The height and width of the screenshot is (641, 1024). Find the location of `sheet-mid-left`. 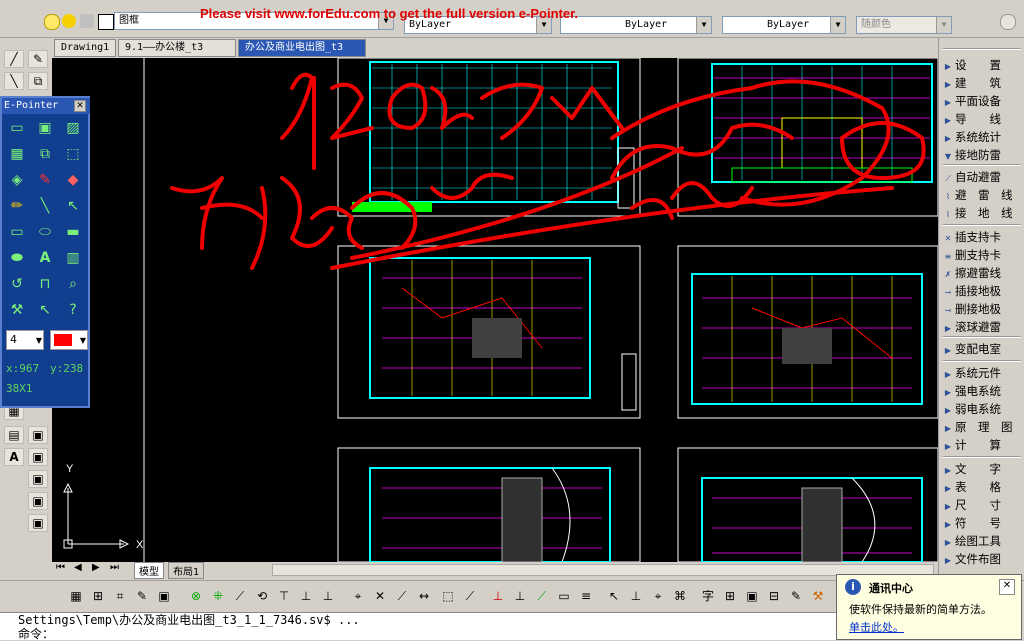

sheet-mid-left is located at coordinates (489, 332).